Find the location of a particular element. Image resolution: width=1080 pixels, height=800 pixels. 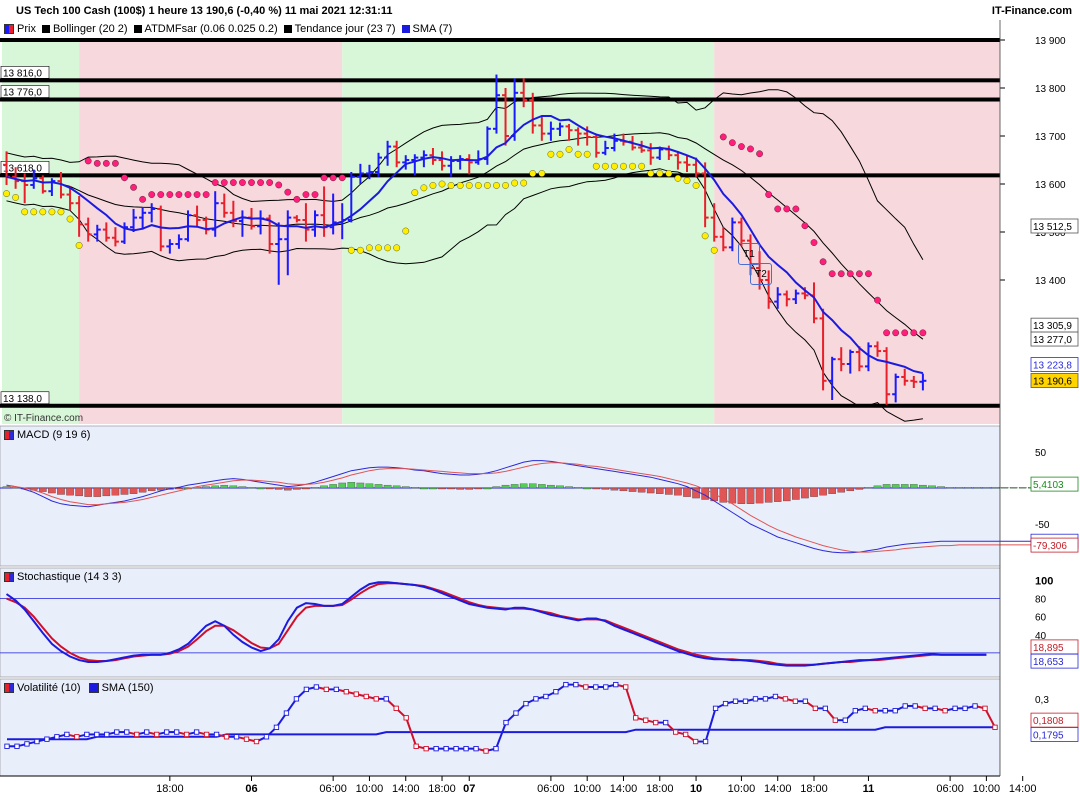

macd-legend: MACD (9 19 6) is located at coordinates (47, 435).